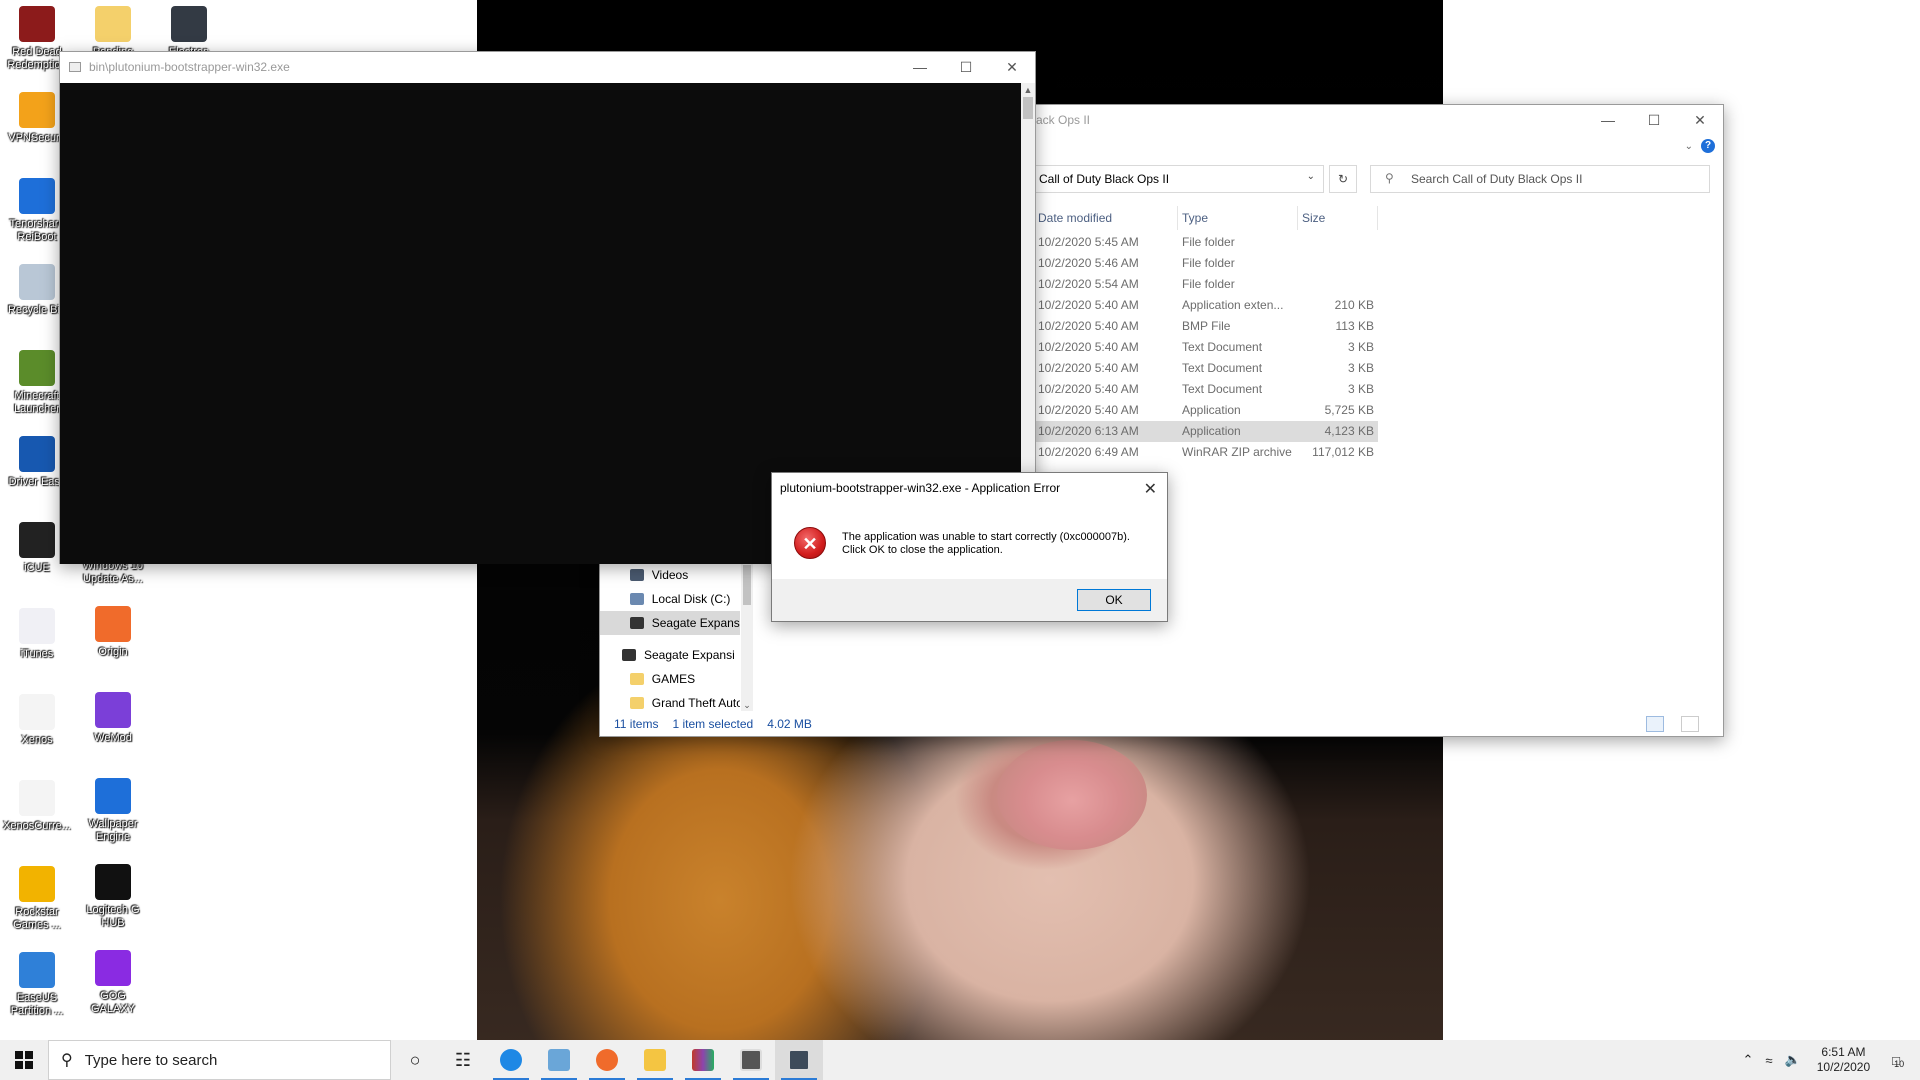  What do you see at coordinates (113, 916) in the screenshot?
I see `desktop-icon-label: Logitech G HUB` at bounding box center [113, 916].